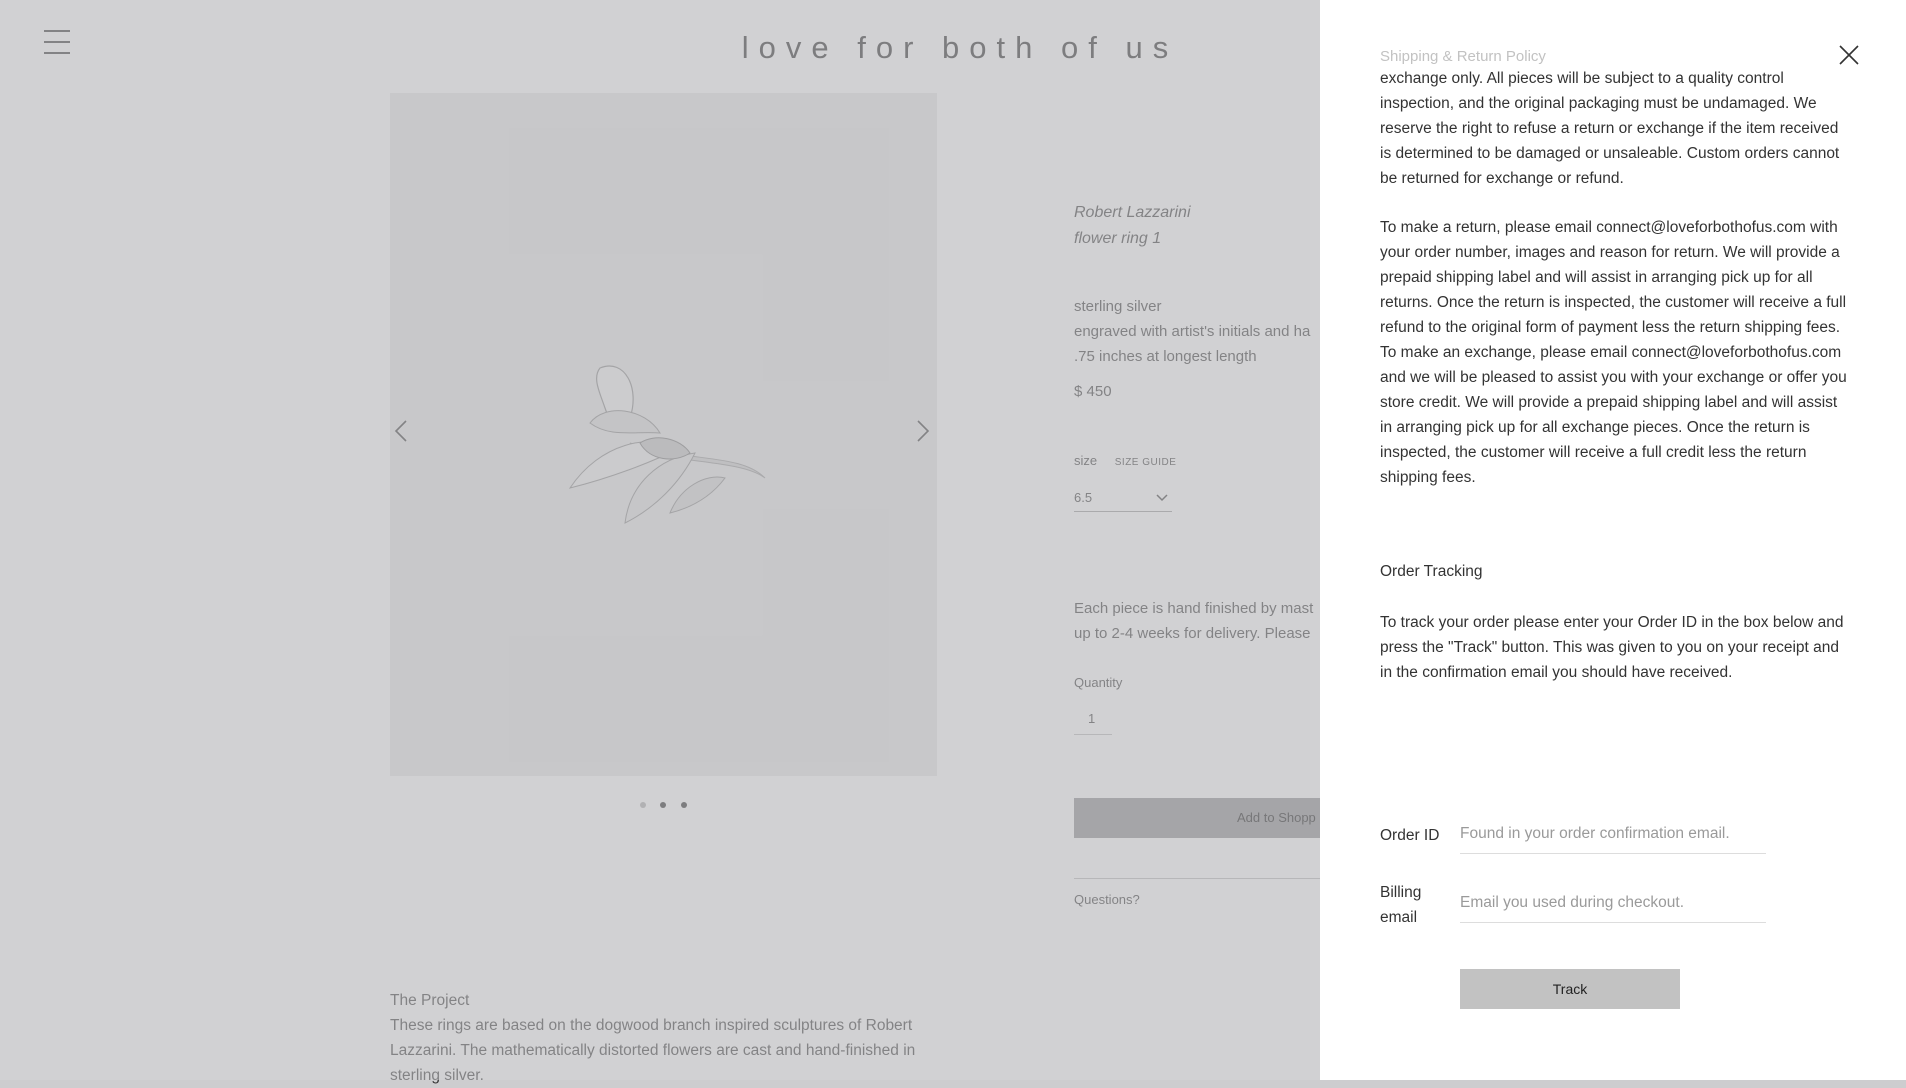 The width and height of the screenshot is (1906, 1088). What do you see at coordinates (1083, 497) in the screenshot?
I see `size-value: 6.5` at bounding box center [1083, 497].